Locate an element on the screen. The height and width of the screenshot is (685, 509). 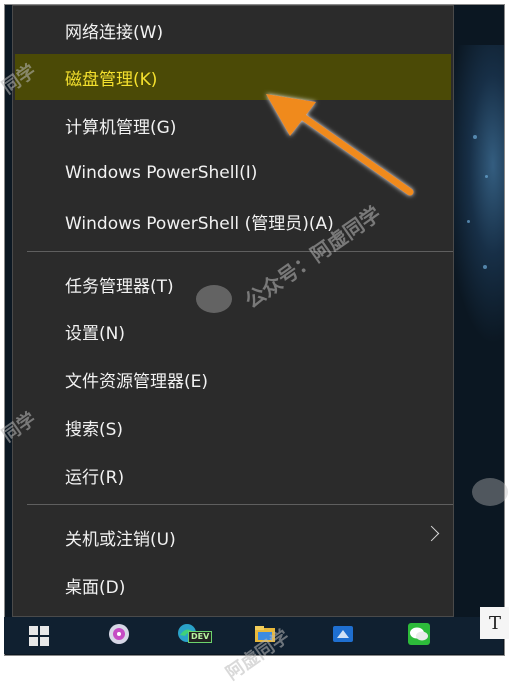
menu-item-settings: 设置(N) is located at coordinates (233, 331).